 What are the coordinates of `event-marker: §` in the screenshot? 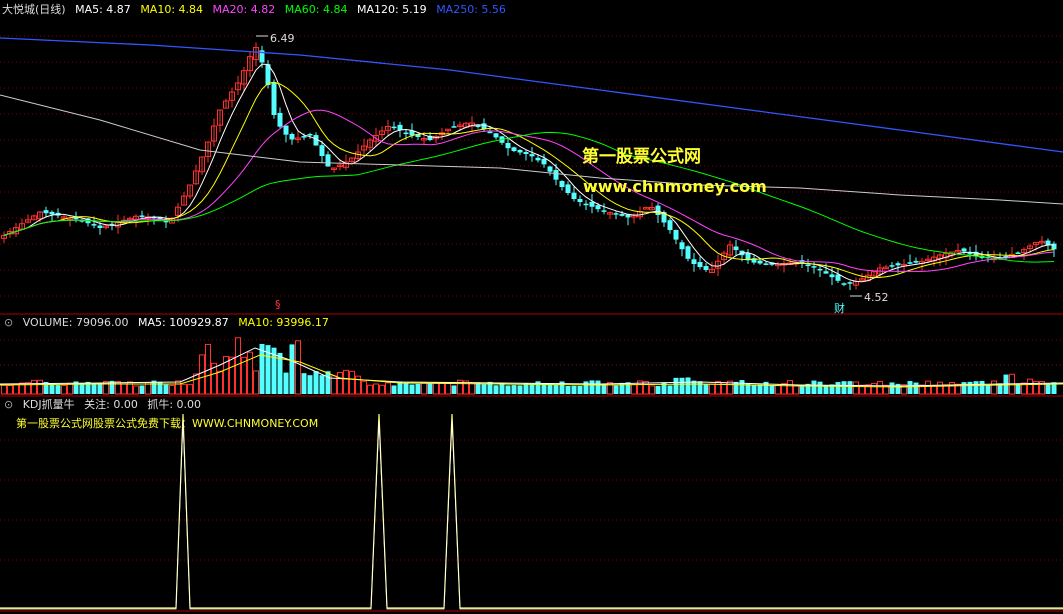 It's located at (278, 304).